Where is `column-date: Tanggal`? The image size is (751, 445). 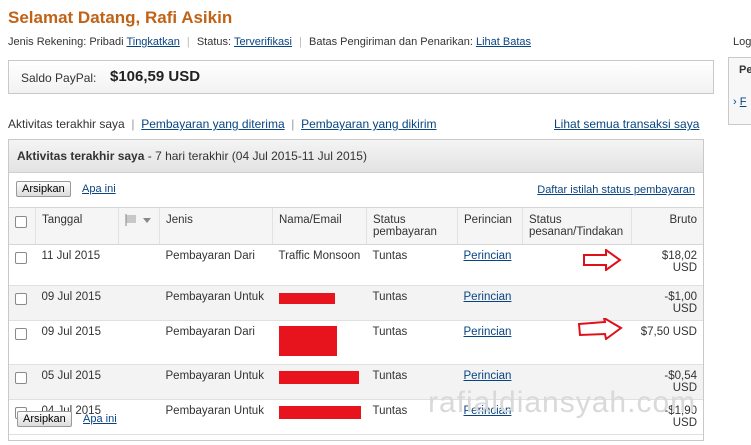 column-date: Tanggal is located at coordinates (77, 226).